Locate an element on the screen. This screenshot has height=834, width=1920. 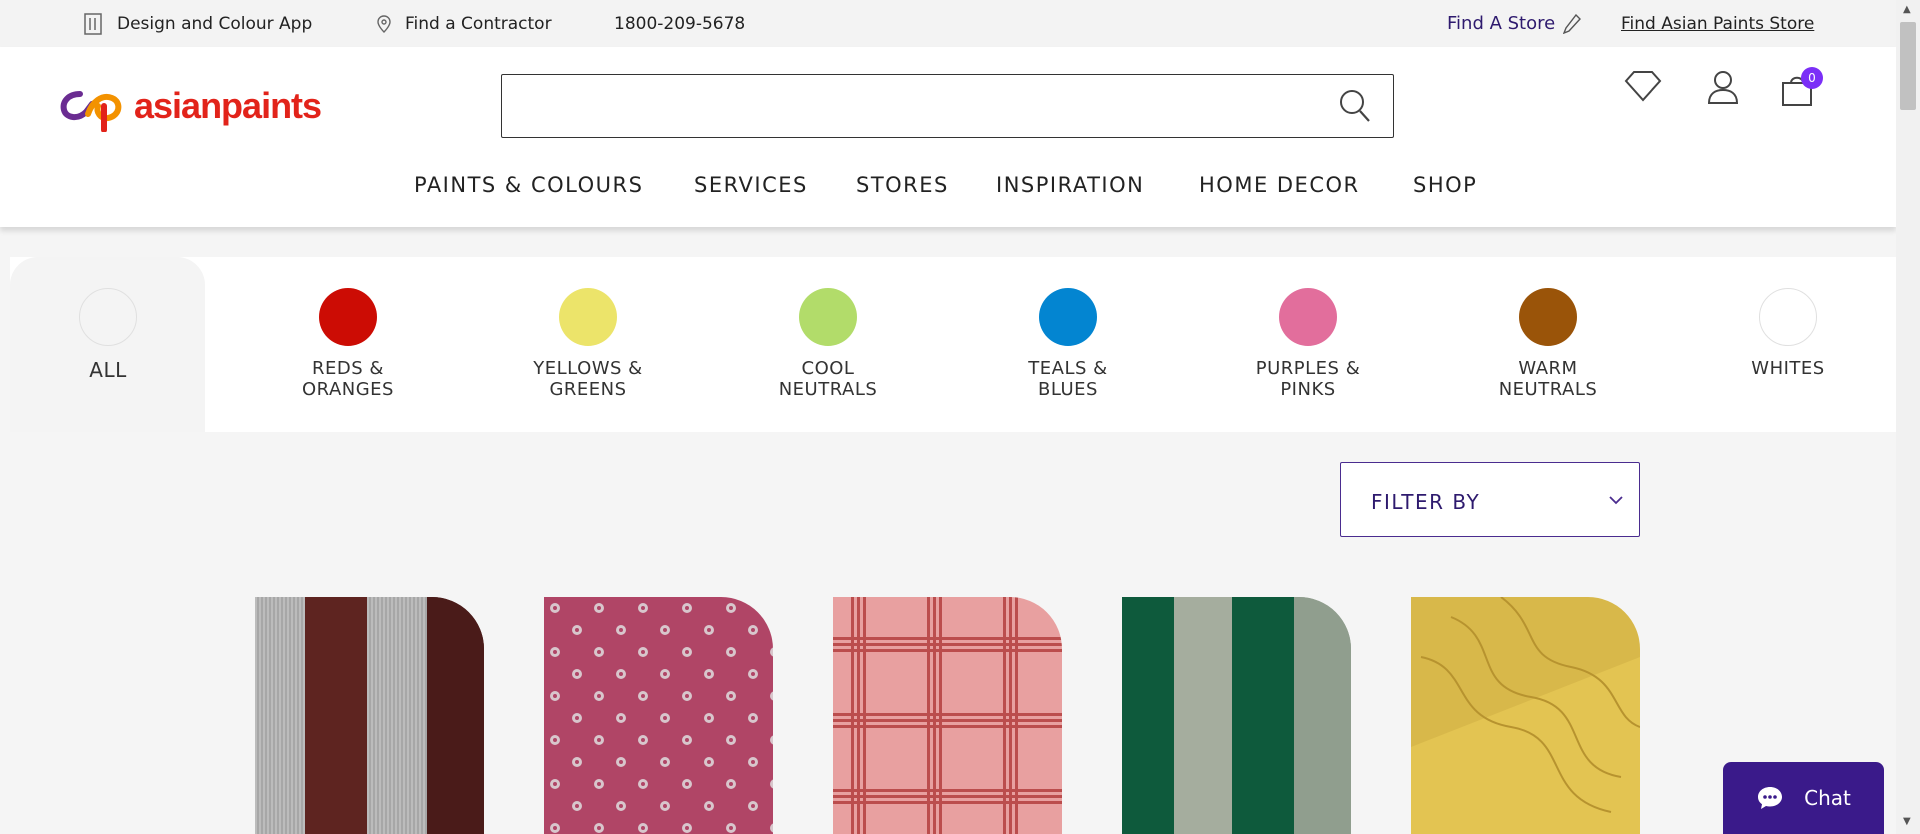
category-cool-neutrals: COOL NEUTRALS is located at coordinates (828, 328).